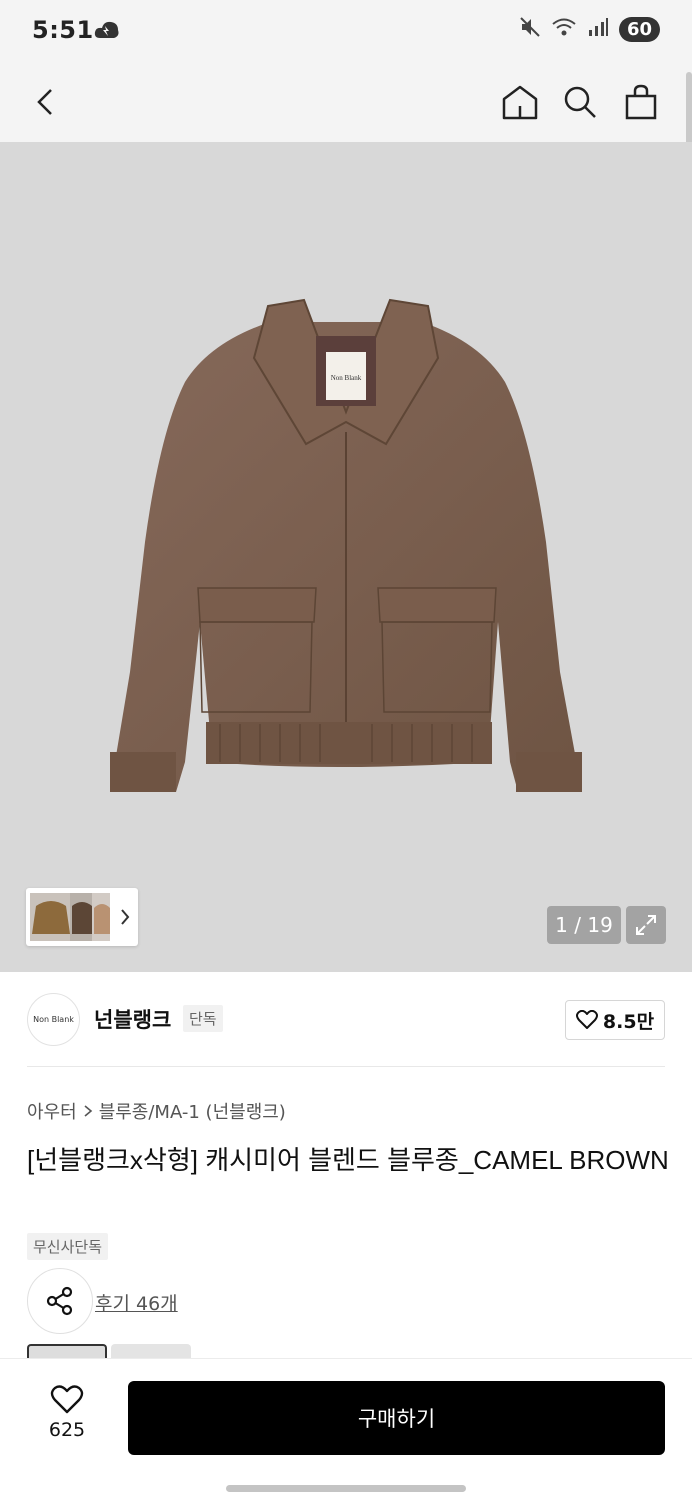 This screenshot has width=692, height=1500. I want to click on brand-like-button: 8.5만, so click(615, 1020).